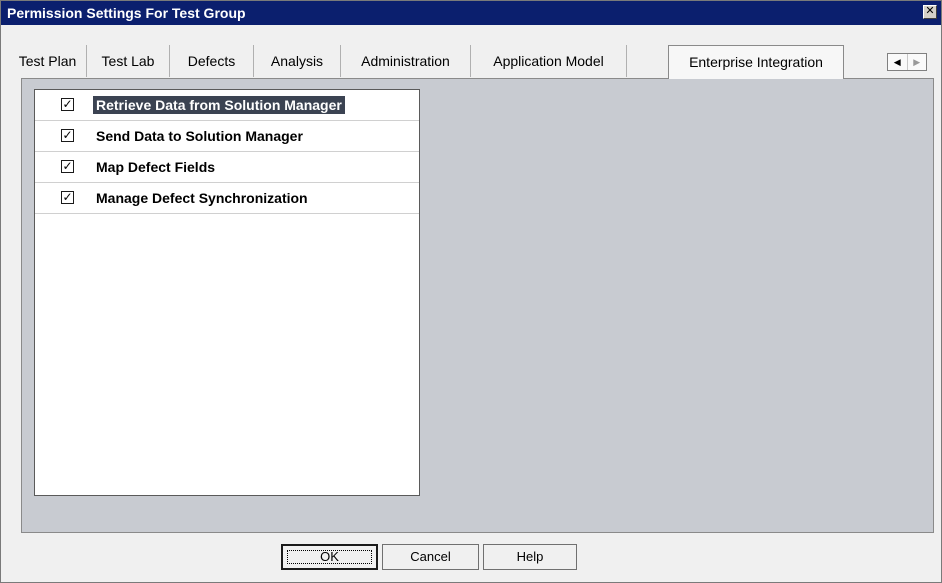  I want to click on permission-label: Map Defect Fields, so click(156, 167).